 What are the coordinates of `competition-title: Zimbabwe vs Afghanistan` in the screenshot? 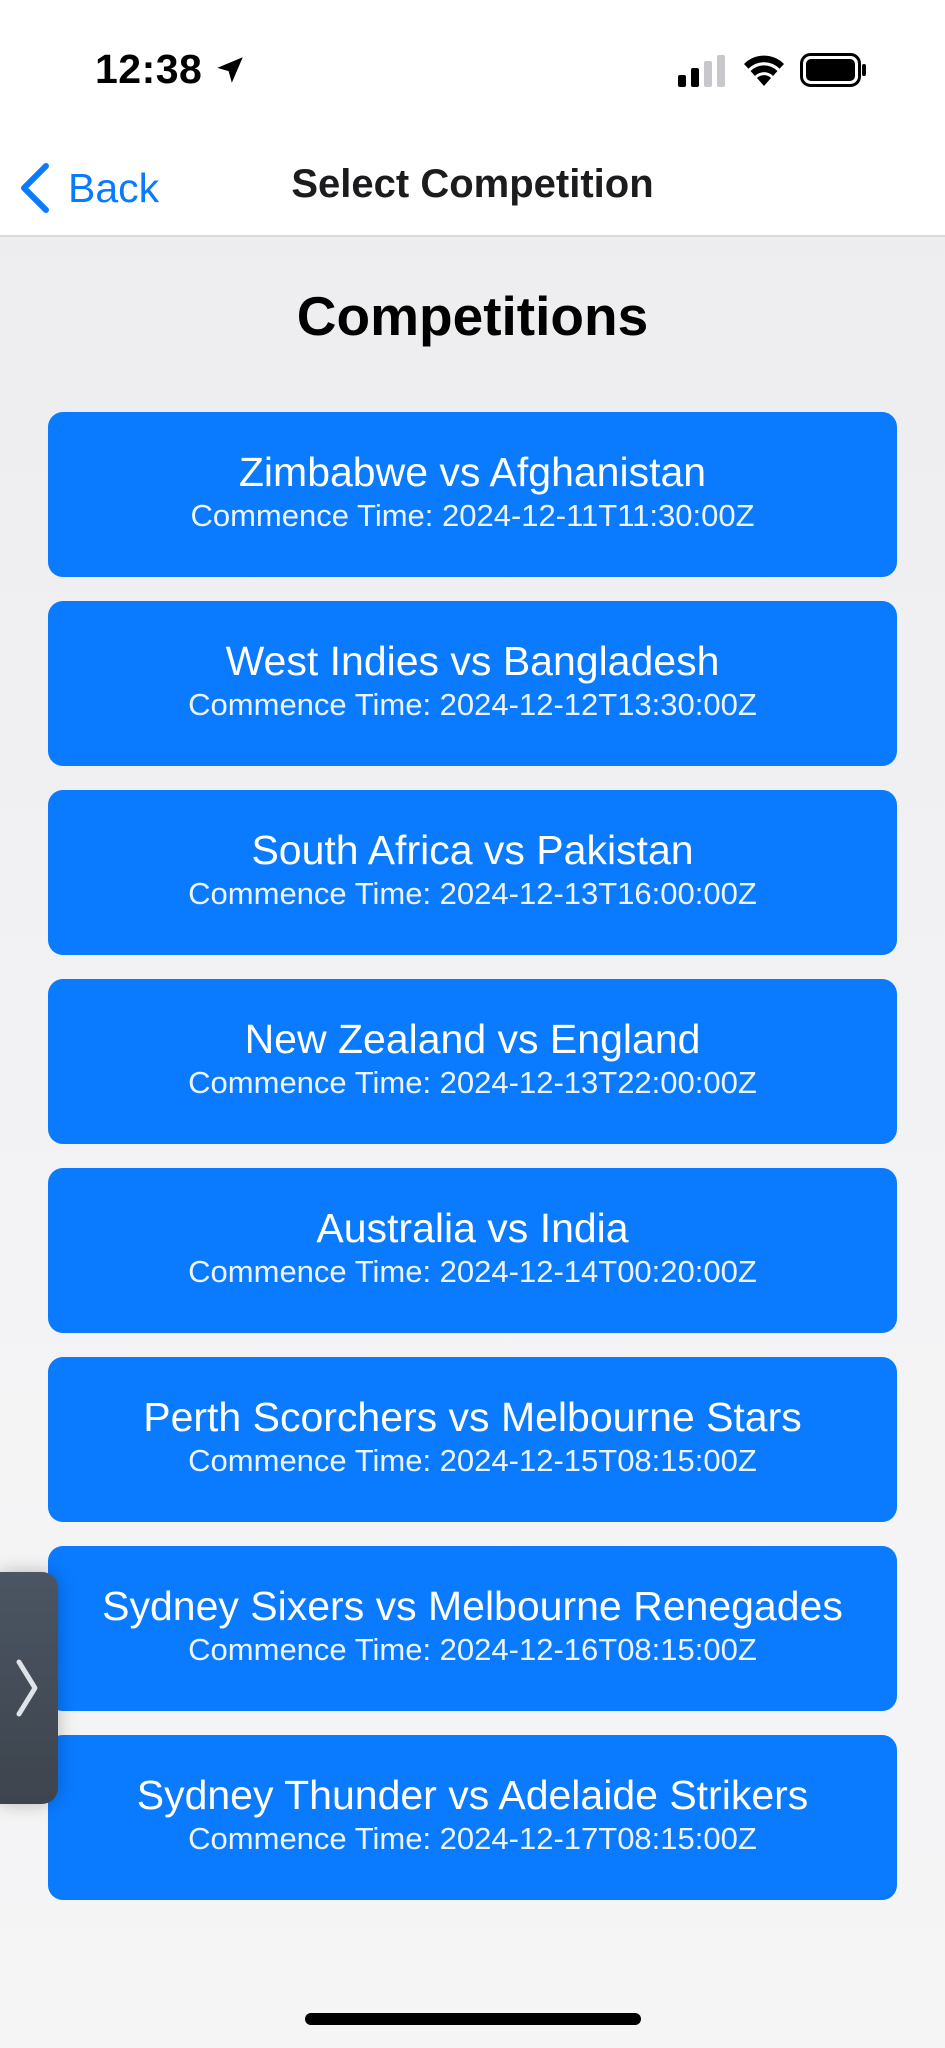 It's located at (472, 472).